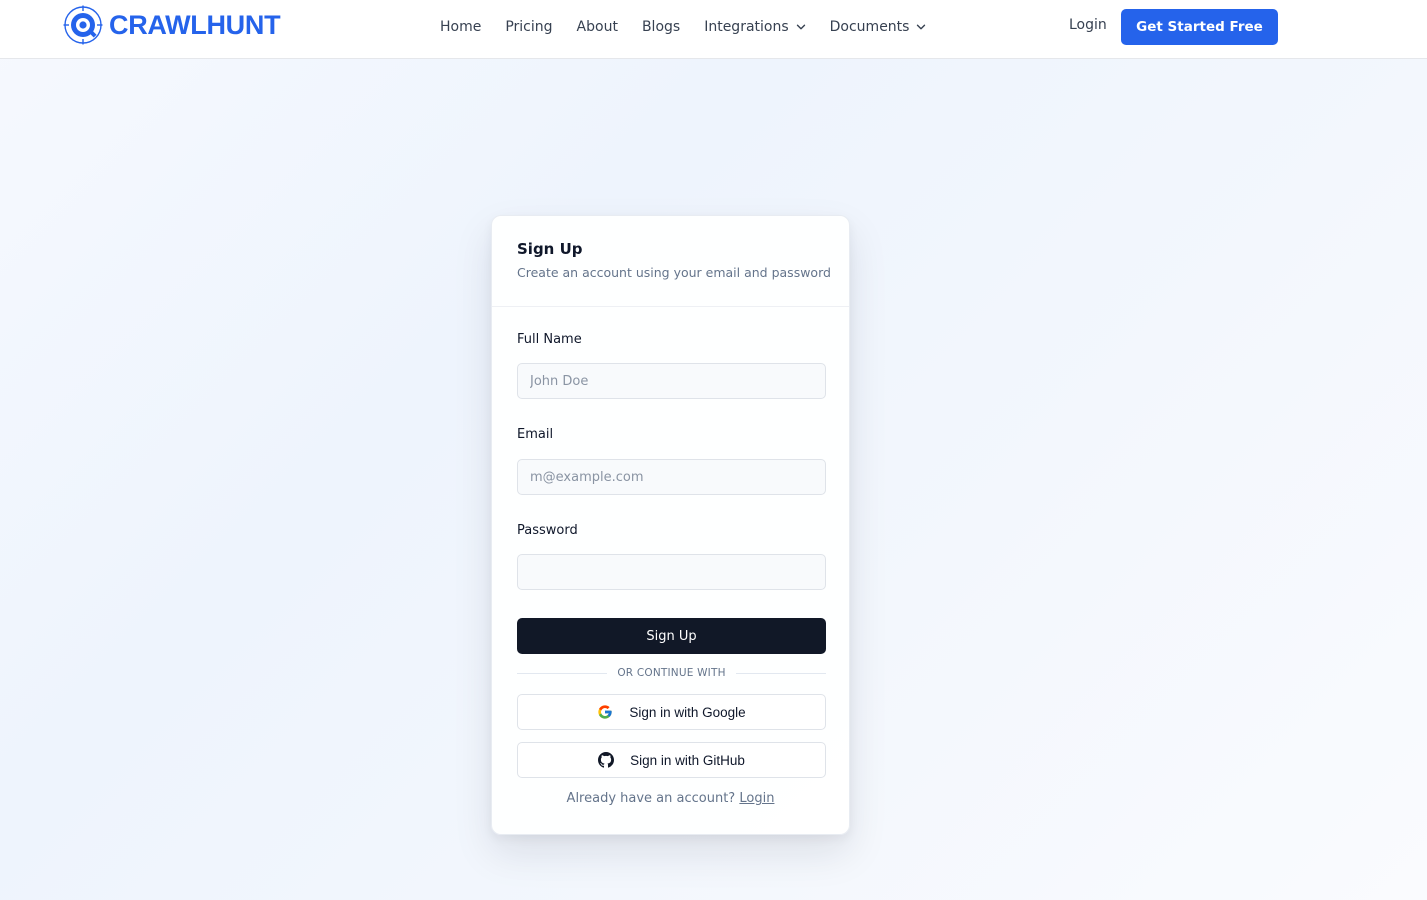 The width and height of the screenshot is (1427, 900). What do you see at coordinates (1199, 27) in the screenshot?
I see `get-started-free-button: Get Started Free` at bounding box center [1199, 27].